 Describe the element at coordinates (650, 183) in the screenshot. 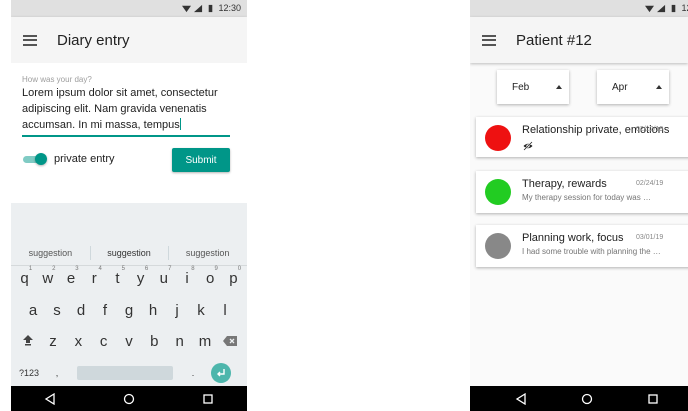

I see `entry-date: 02/24/19` at that location.